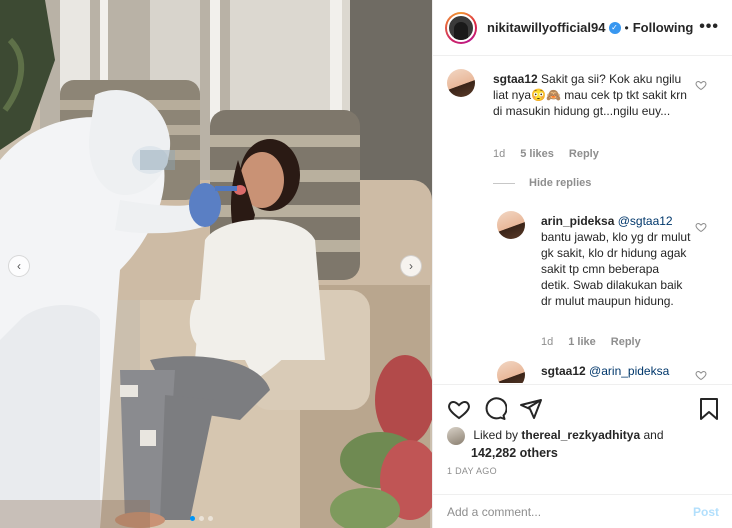 This screenshot has height=528, width=732. Describe the element at coordinates (499, 154) in the screenshot. I see `comment-age: 1d` at that location.